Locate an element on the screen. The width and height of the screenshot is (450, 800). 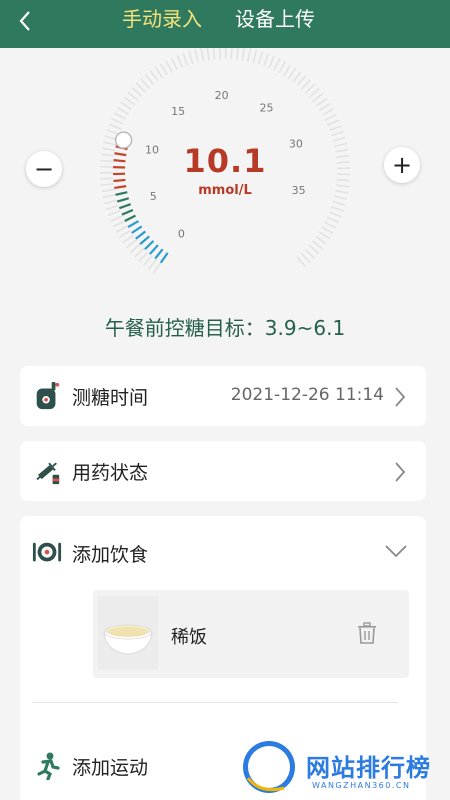
trash-icon is located at coordinates (367, 633).